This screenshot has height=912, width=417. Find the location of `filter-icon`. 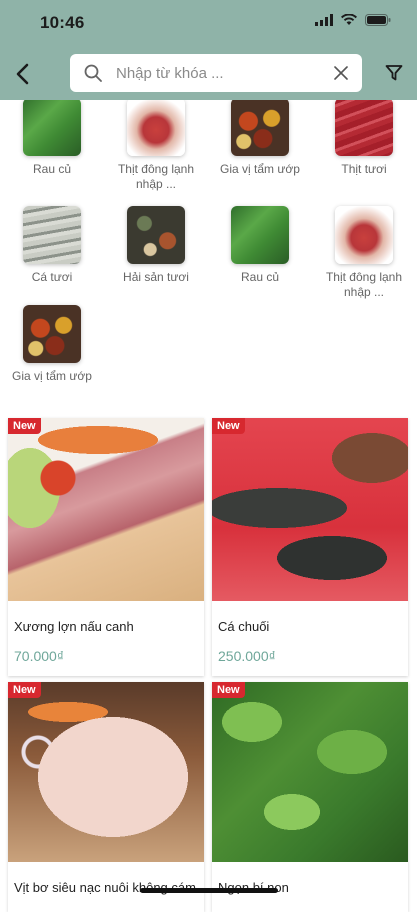

filter-icon is located at coordinates (394, 73).